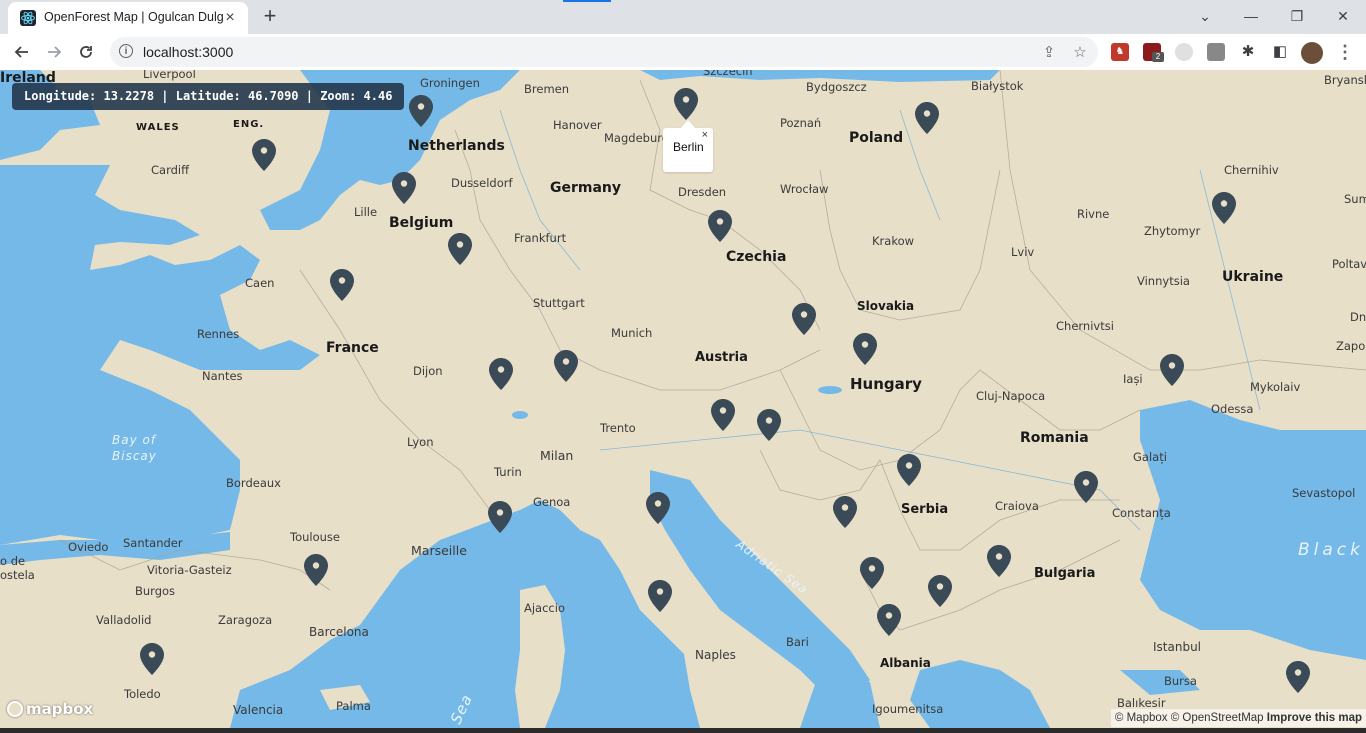  Describe the element at coordinates (886, 306) in the screenshot. I see `country-label: Slovakia` at that location.